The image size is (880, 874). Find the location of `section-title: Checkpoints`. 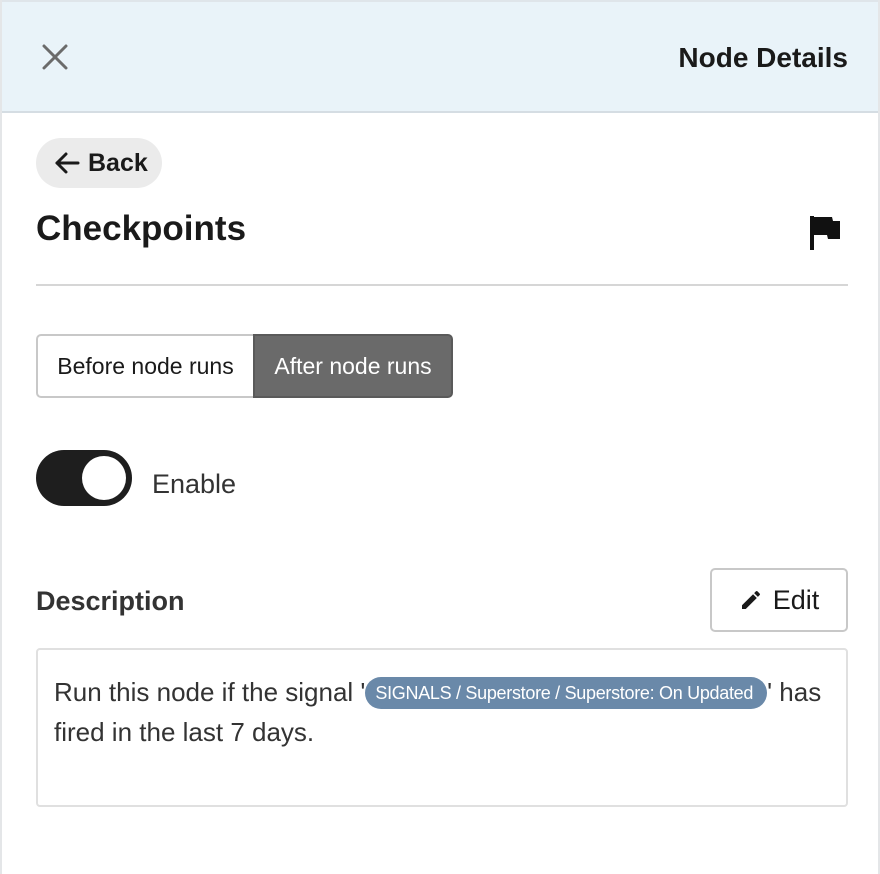

section-title: Checkpoints is located at coordinates (141, 228).